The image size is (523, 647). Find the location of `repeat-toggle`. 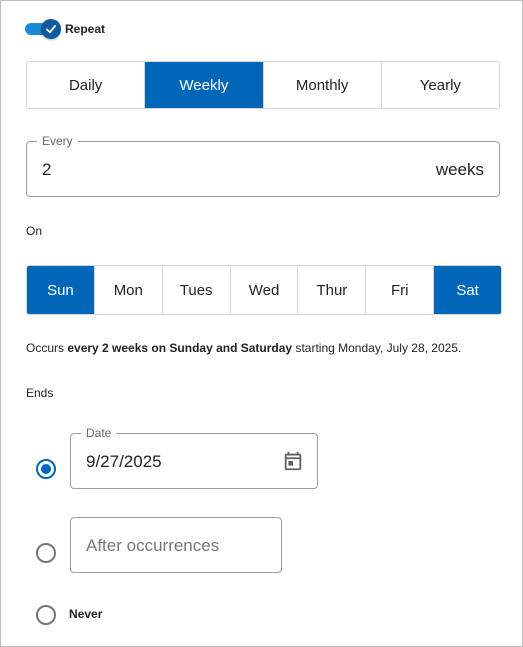

repeat-toggle is located at coordinates (43, 29).